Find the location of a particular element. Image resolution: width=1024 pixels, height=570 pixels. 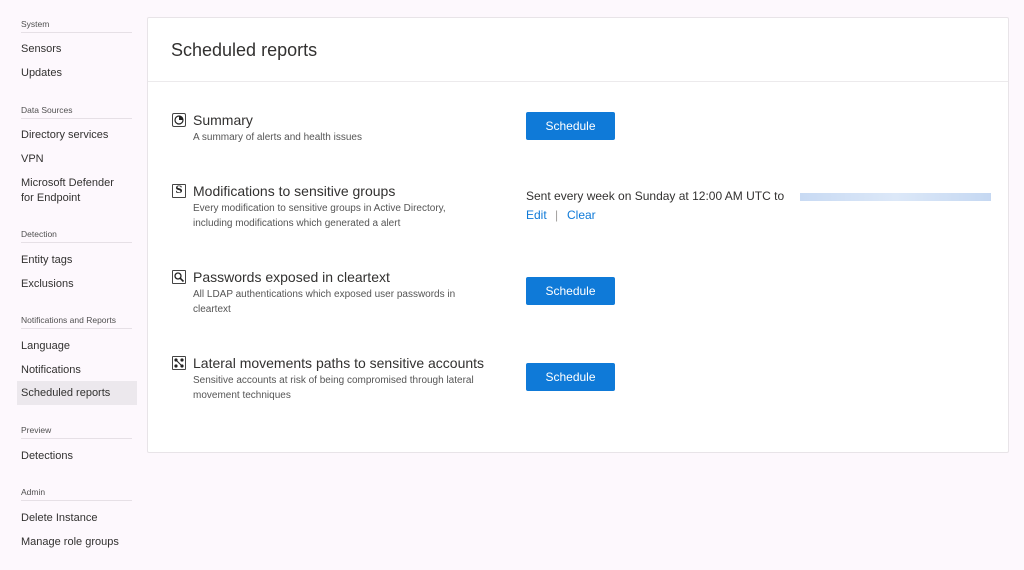

clear-link: Clear is located at coordinates (581, 215).